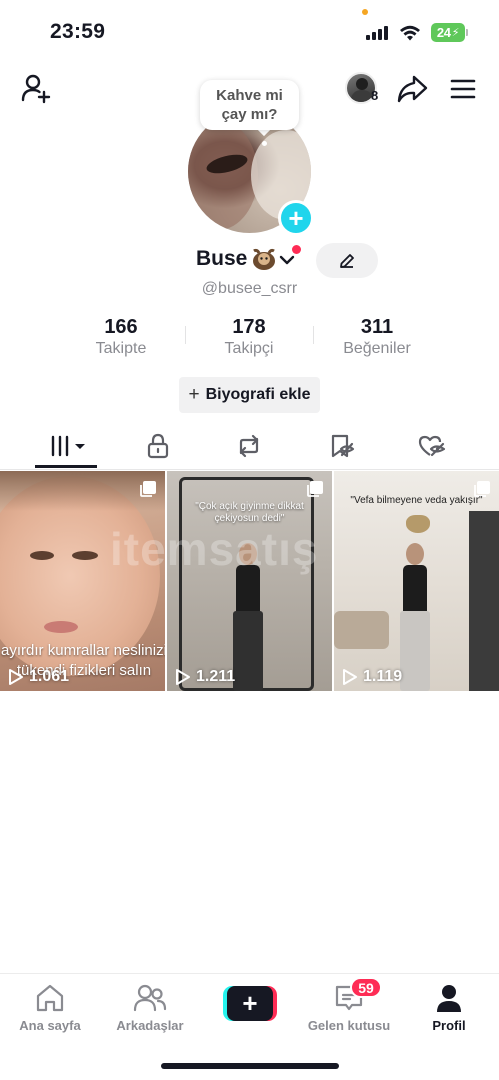  I want to click on following-count: 166, so click(121, 327).